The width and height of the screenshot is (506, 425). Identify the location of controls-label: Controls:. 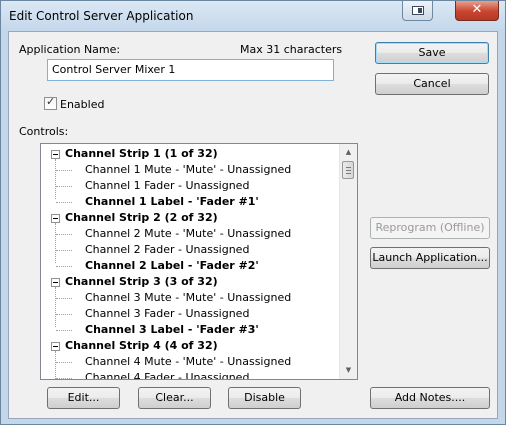
(44, 131).